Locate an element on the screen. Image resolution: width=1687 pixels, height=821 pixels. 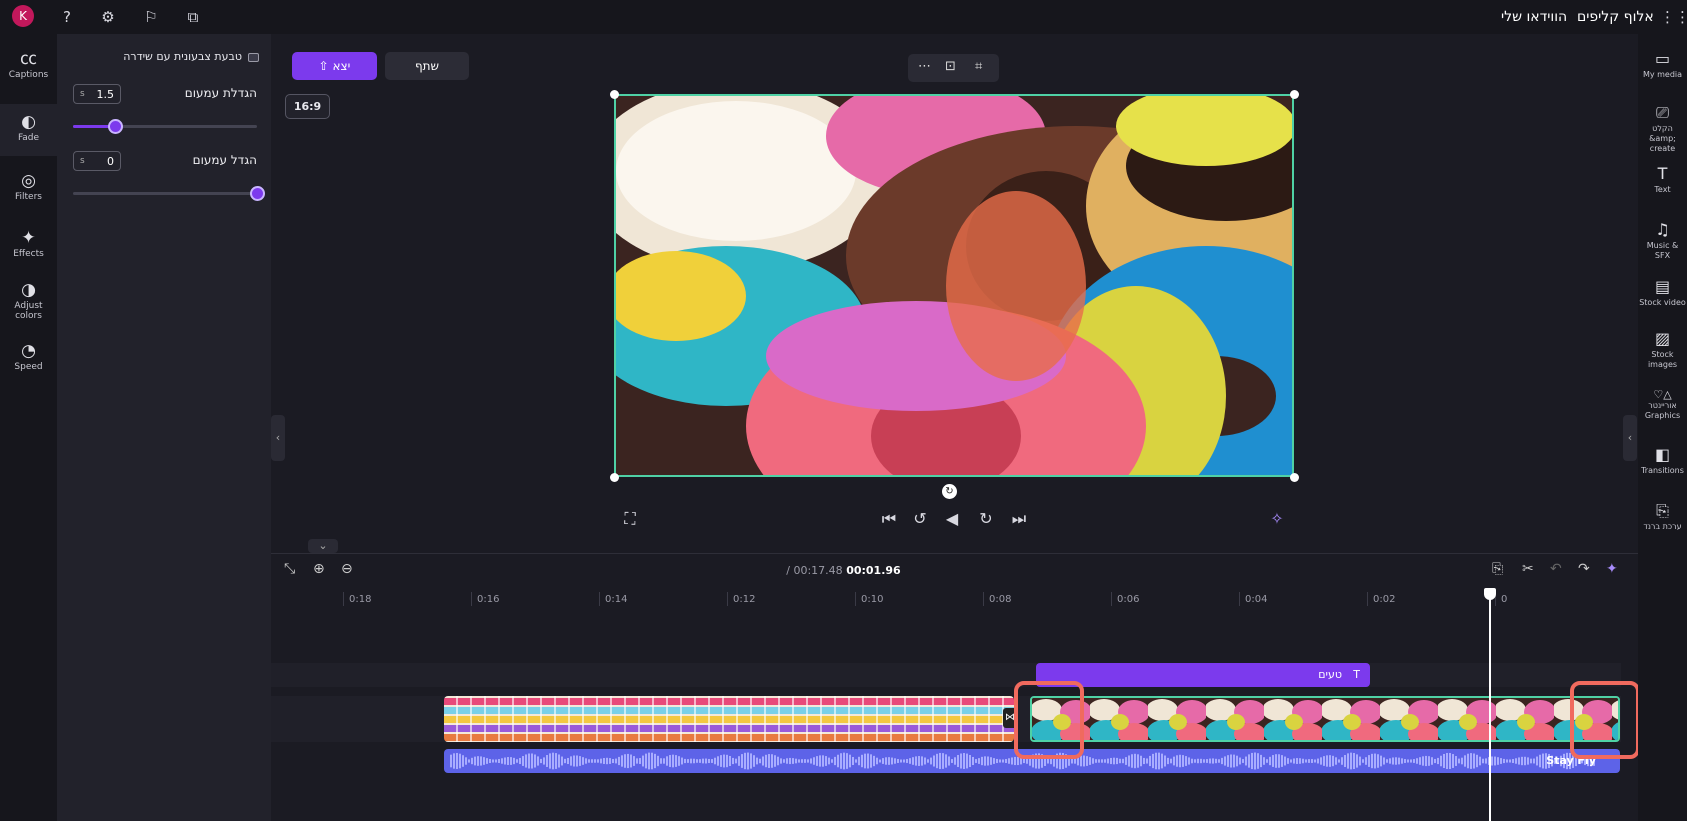
adjust-colors-icon: ◑ is located at coordinates (28, 290).